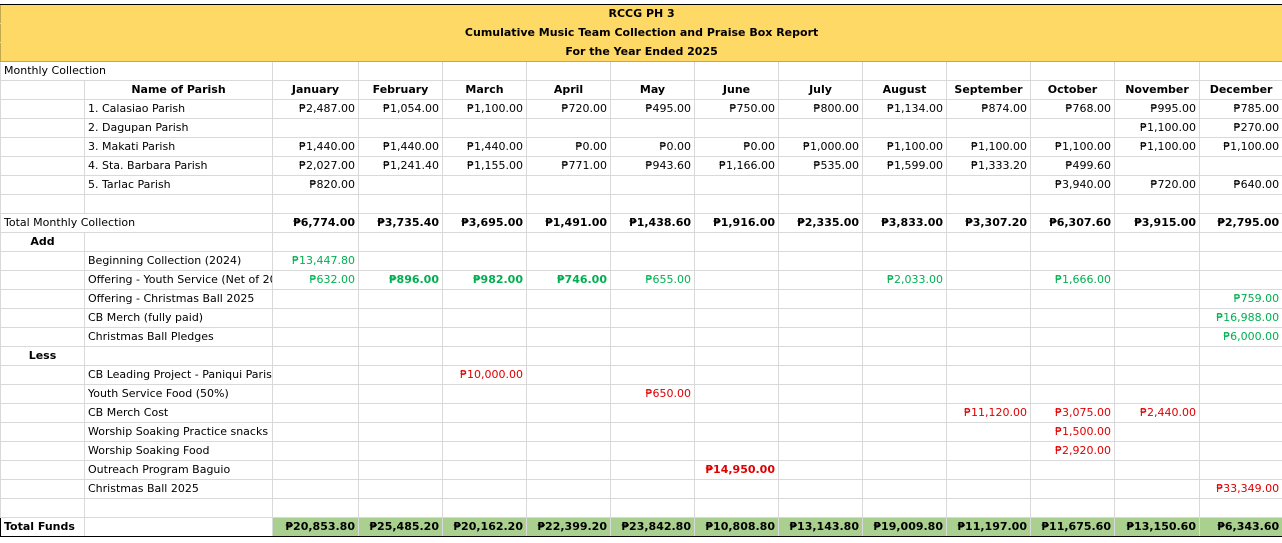 This screenshot has height=543, width=1282. What do you see at coordinates (400, 280) in the screenshot?
I see `add-value: ₱896.00` at bounding box center [400, 280].